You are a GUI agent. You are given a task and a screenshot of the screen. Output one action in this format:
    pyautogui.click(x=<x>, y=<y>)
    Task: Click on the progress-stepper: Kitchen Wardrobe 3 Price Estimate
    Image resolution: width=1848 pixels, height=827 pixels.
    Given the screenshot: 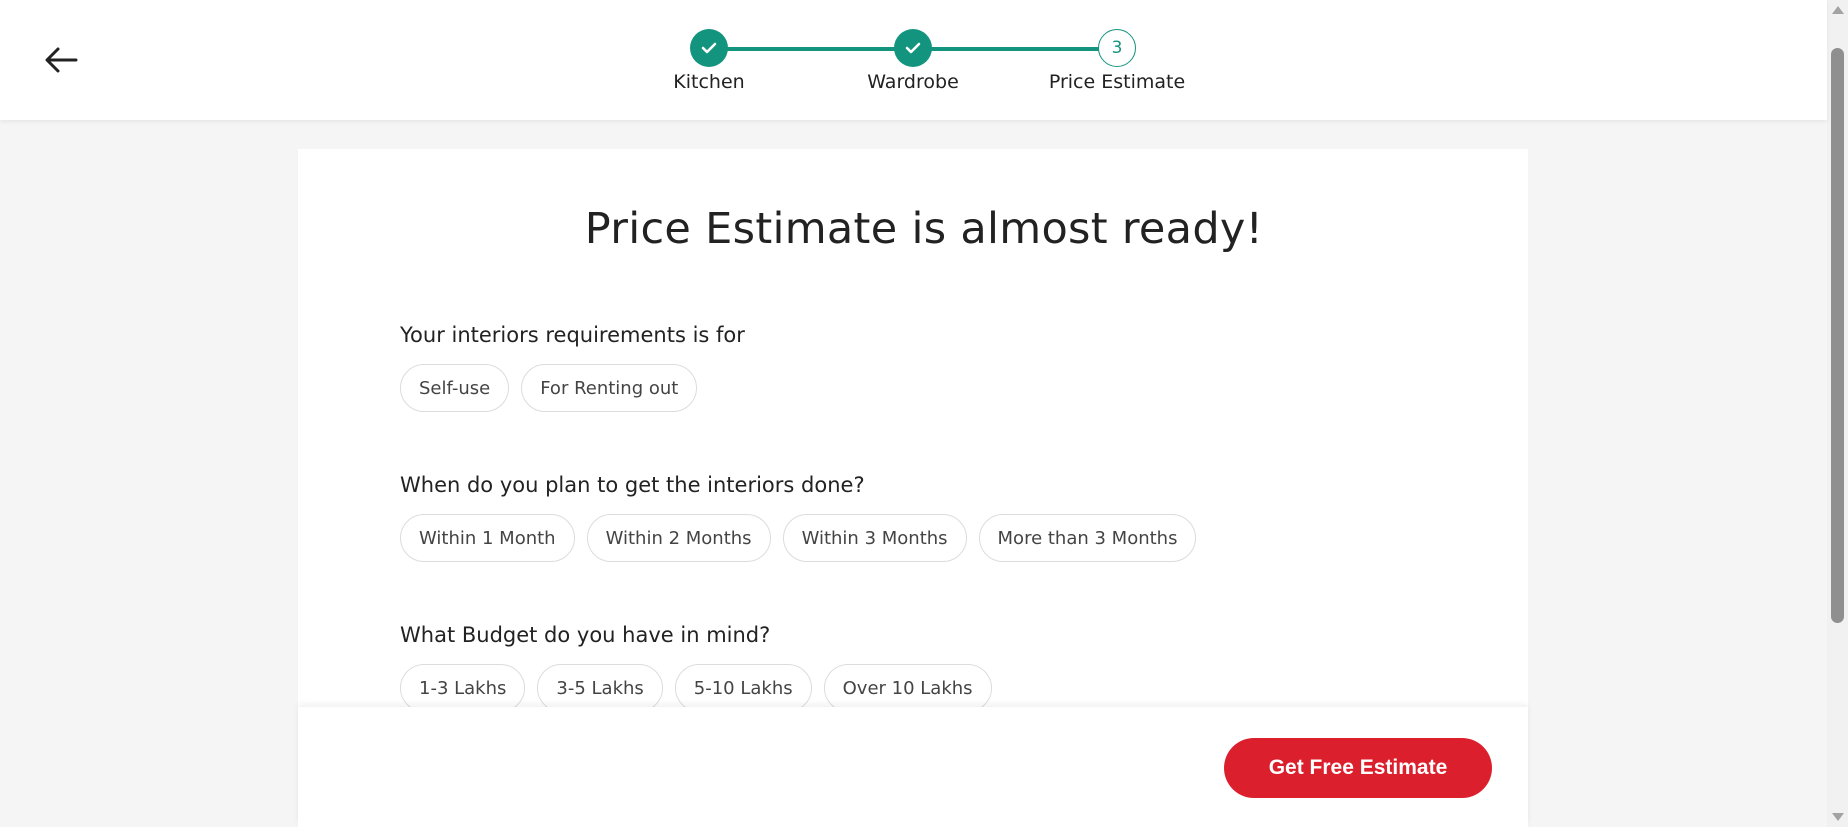 What is the action you would take?
    pyautogui.click(x=913, y=60)
    